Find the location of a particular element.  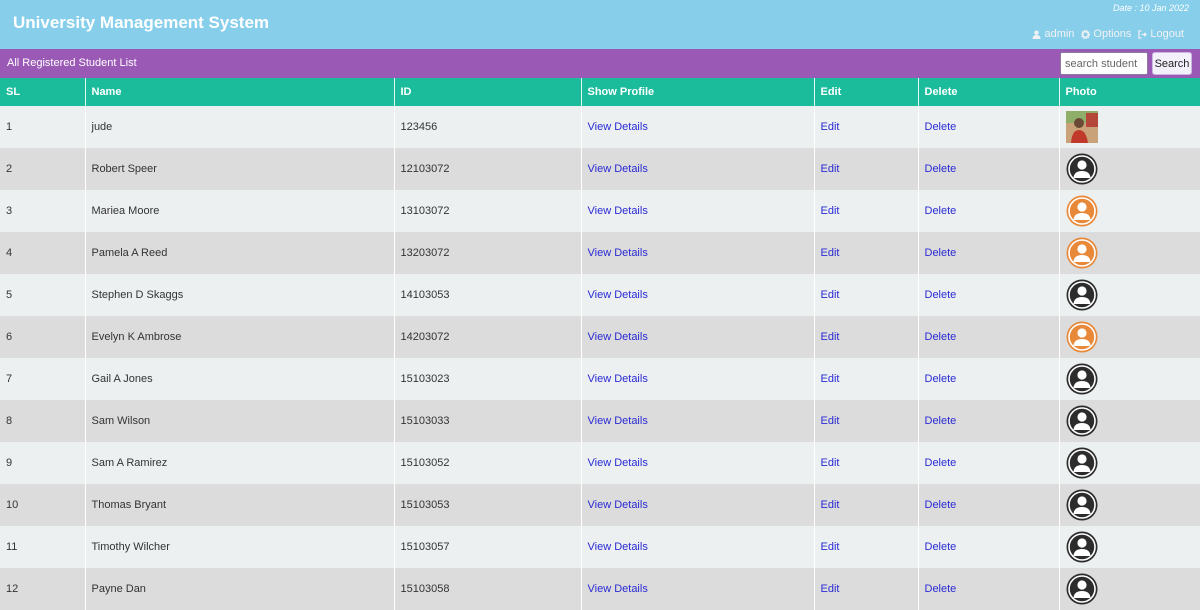

cell-sl: 8 is located at coordinates (42, 421).